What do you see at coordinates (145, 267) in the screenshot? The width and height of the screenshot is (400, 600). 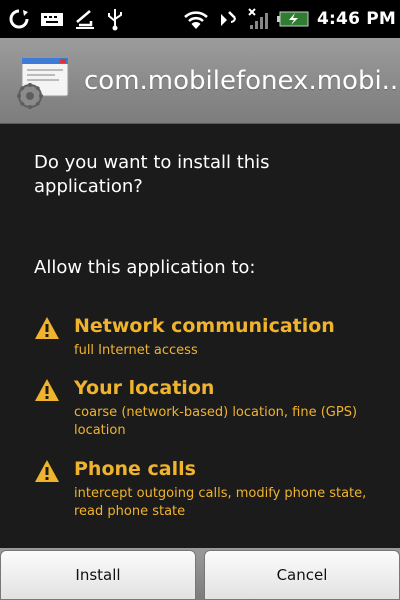 I see `allow-heading: Allow this application to:` at bounding box center [145, 267].